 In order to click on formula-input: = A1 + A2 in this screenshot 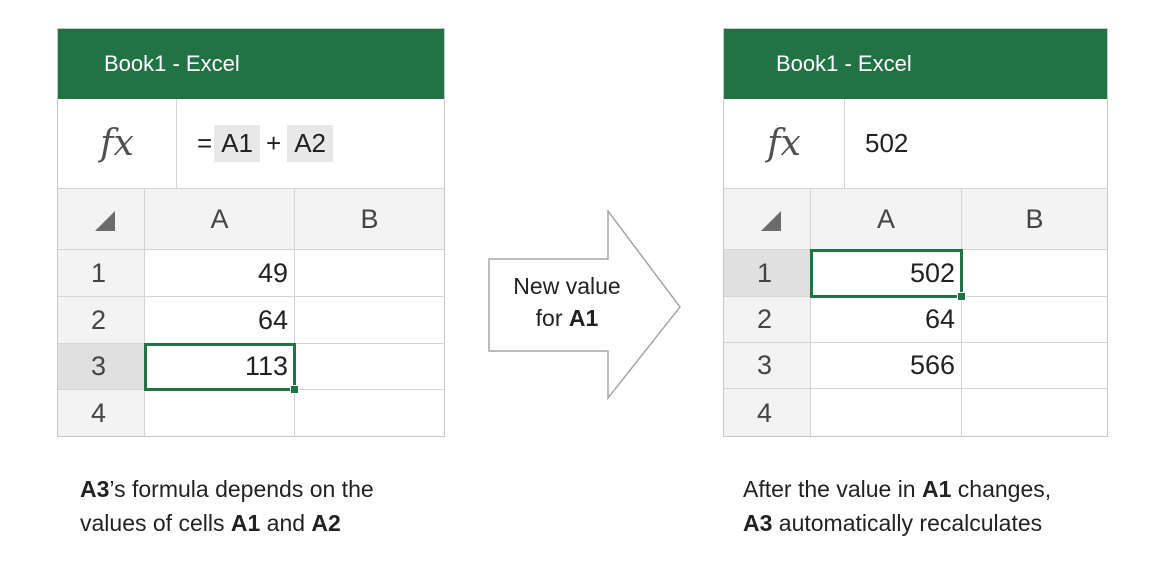, I will do `click(310, 143)`.